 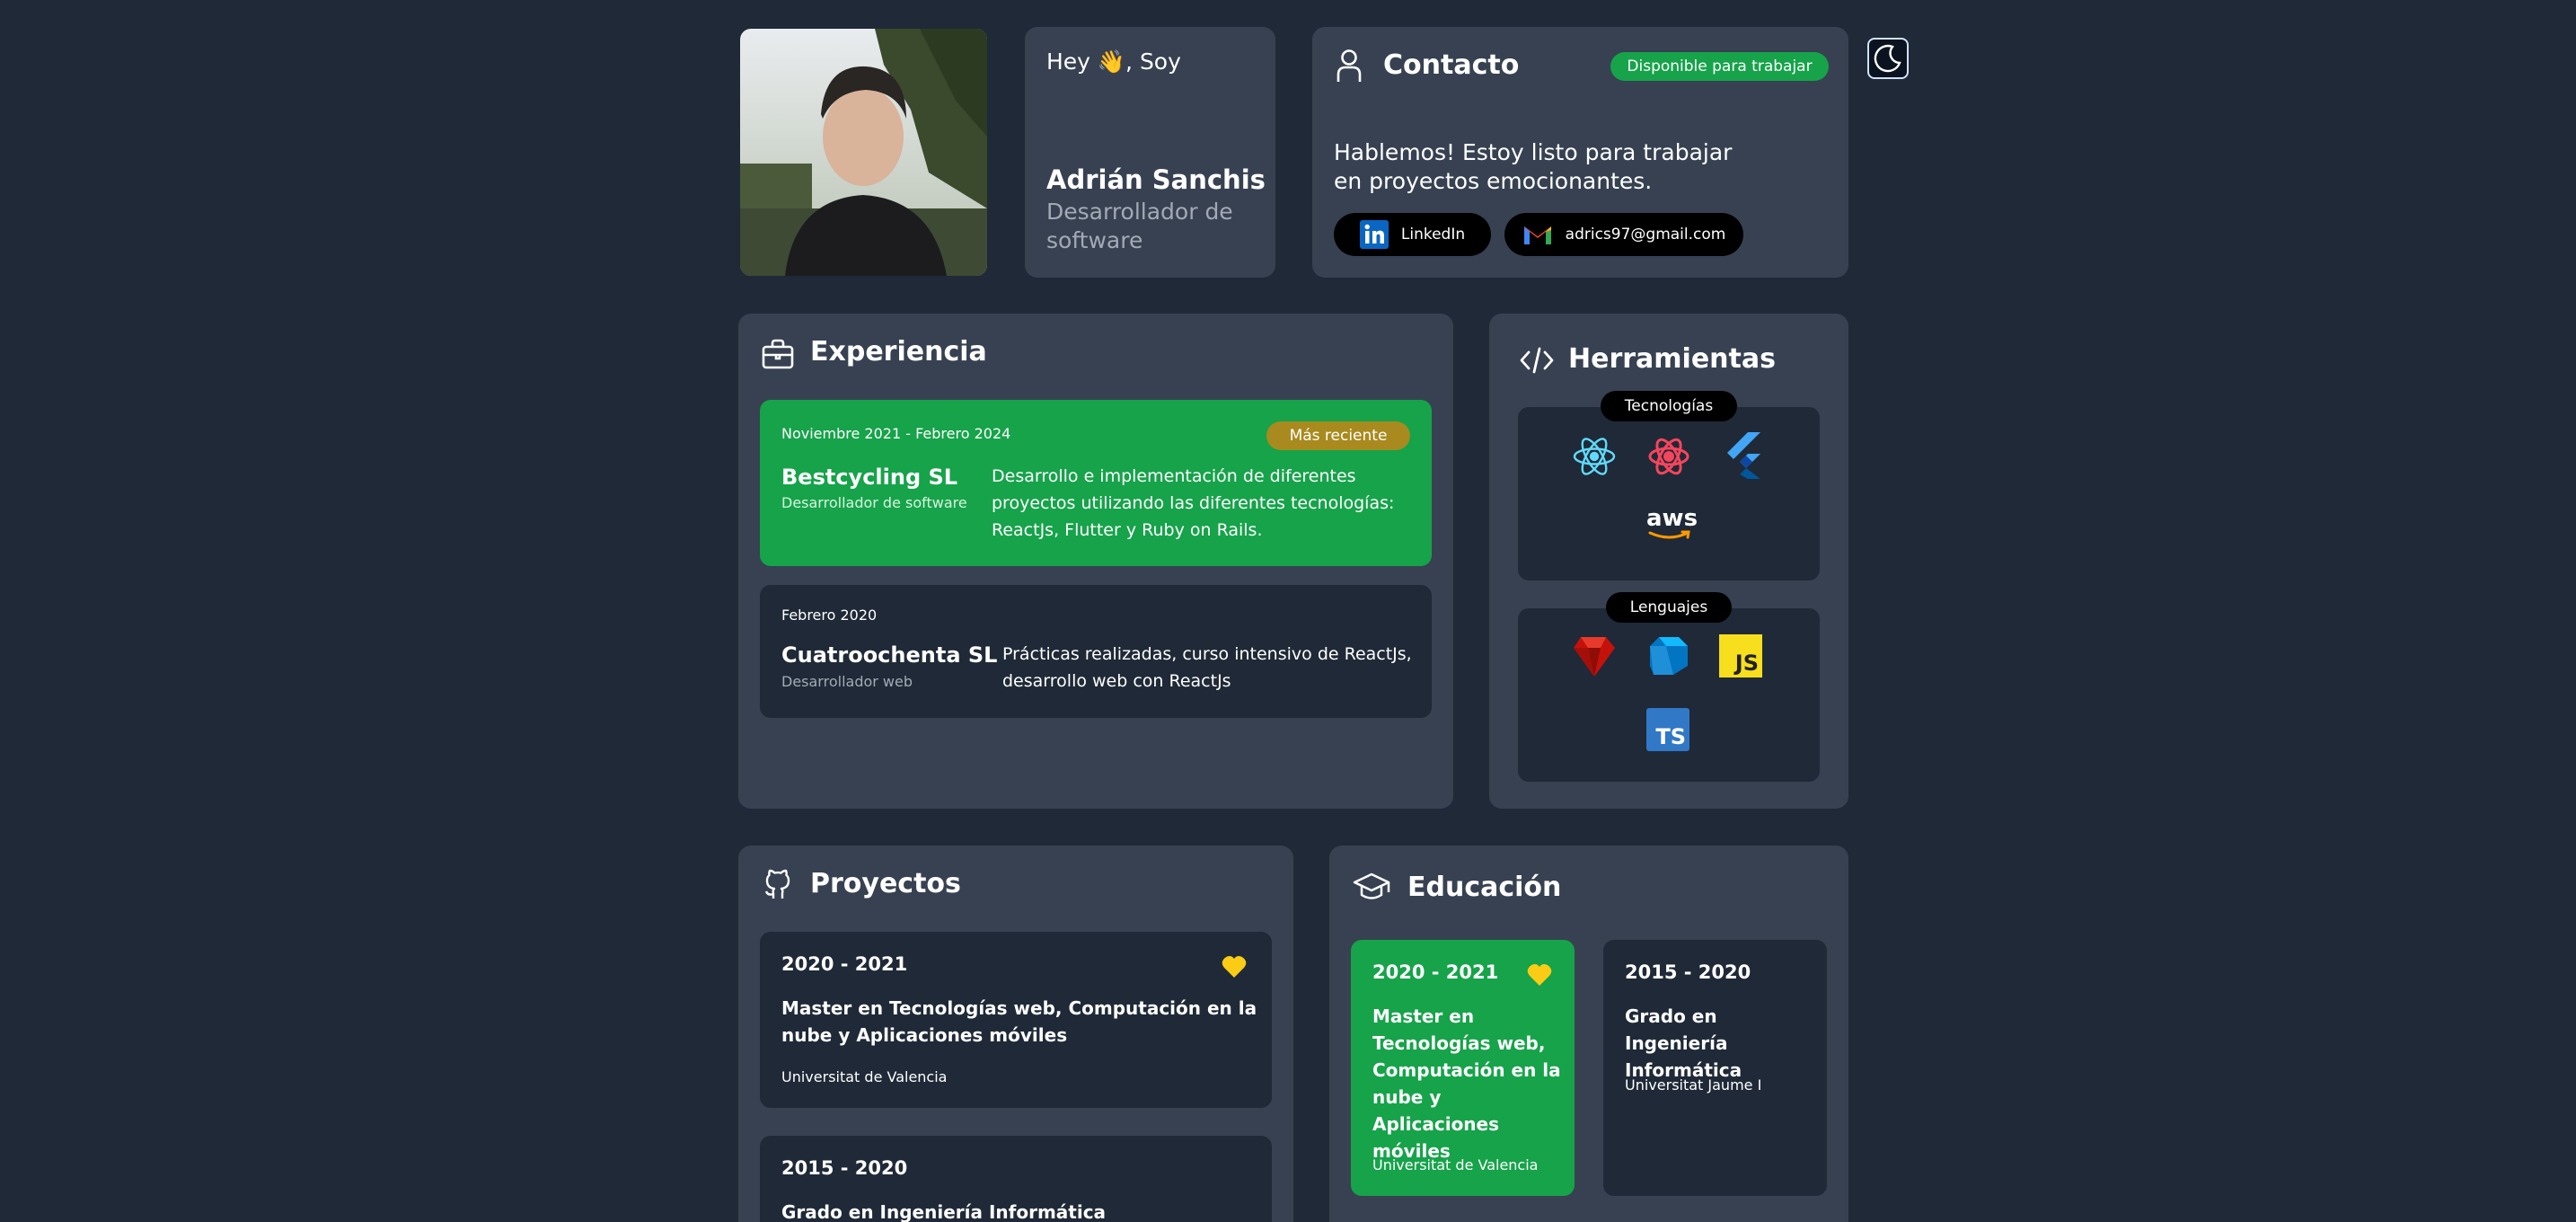 What do you see at coordinates (1374, 234) in the screenshot?
I see `linkedin-icon` at bounding box center [1374, 234].